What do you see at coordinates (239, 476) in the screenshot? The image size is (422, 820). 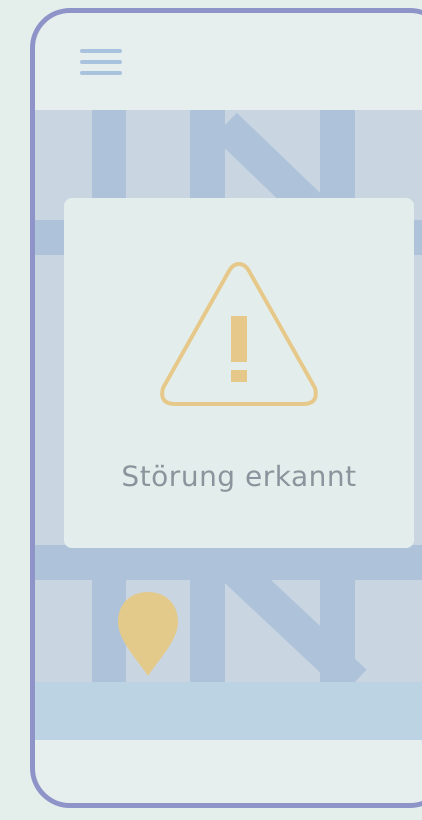 I see `alert-message: Störung erkannt` at bounding box center [239, 476].